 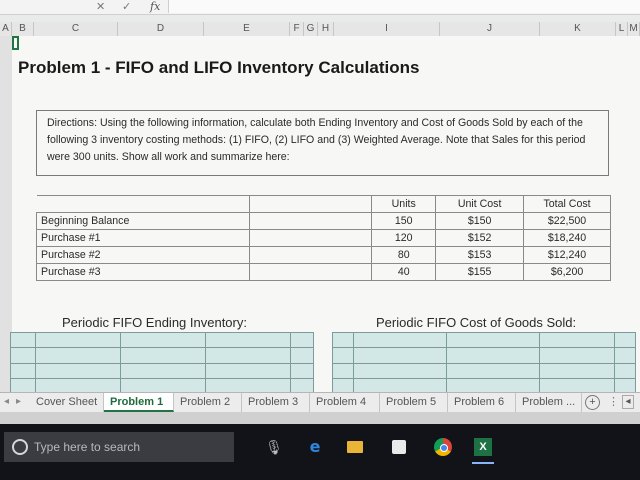 What do you see at coordinates (345, 402) in the screenshot?
I see `tab-problem-4: Problem 4` at bounding box center [345, 402].